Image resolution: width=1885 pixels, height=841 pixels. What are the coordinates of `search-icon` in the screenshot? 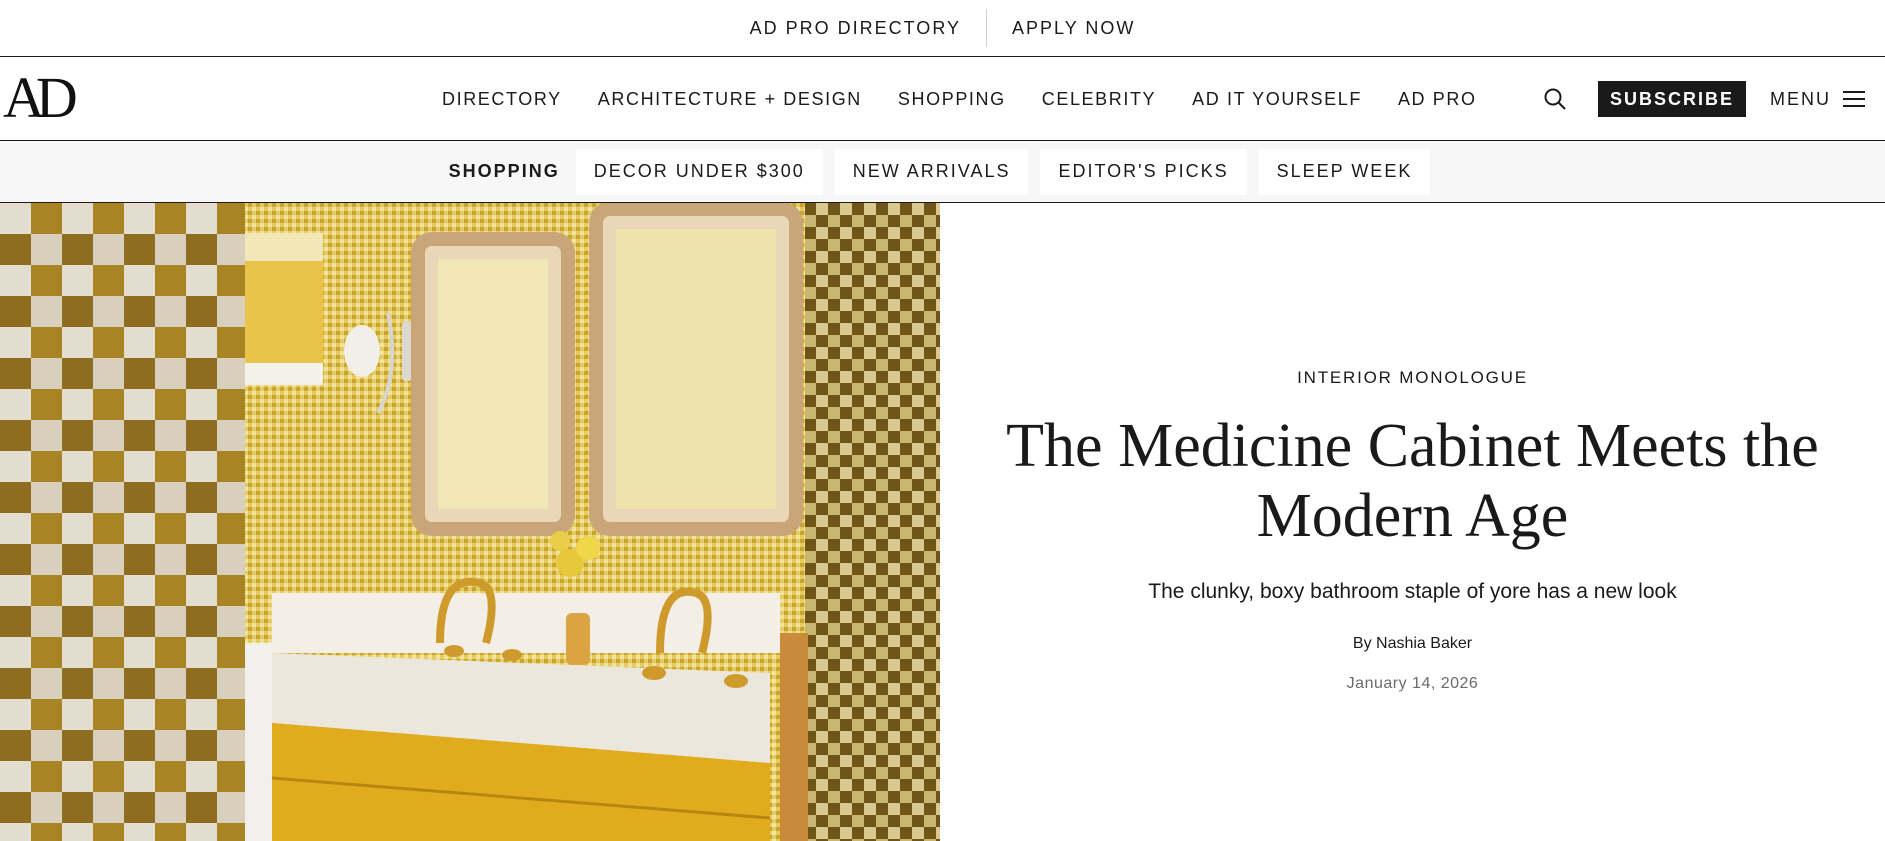 It's located at (1555, 99).